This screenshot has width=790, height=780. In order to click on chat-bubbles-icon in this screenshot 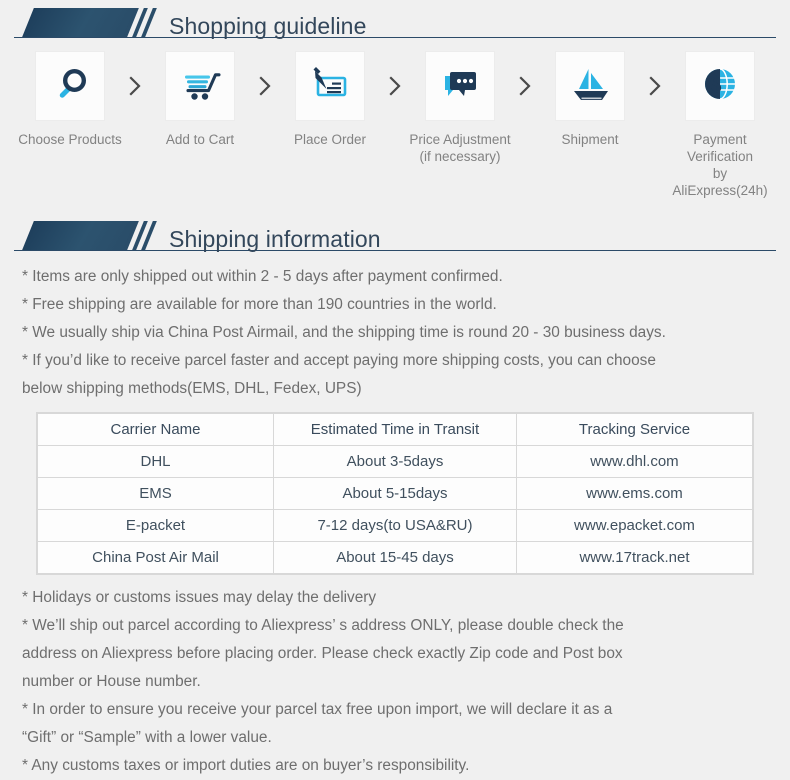, I will do `click(460, 86)`.